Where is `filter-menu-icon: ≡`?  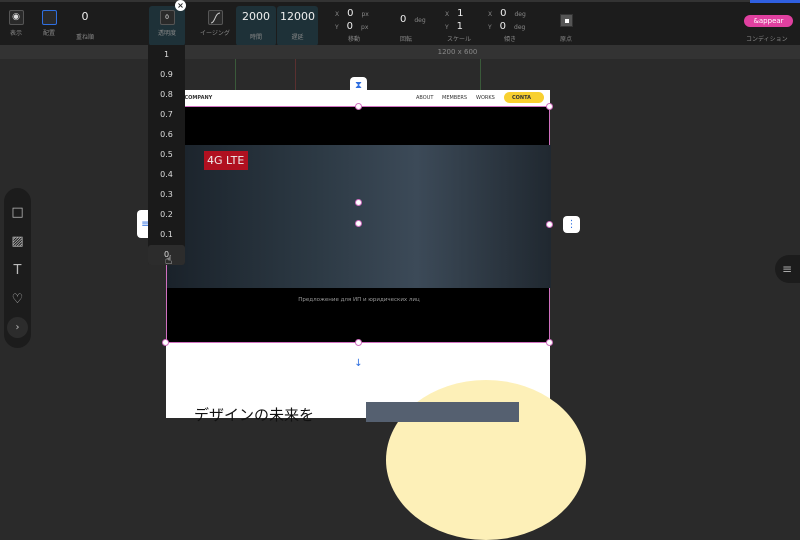
filter-menu-icon: ≡ is located at coordinates (787, 269).